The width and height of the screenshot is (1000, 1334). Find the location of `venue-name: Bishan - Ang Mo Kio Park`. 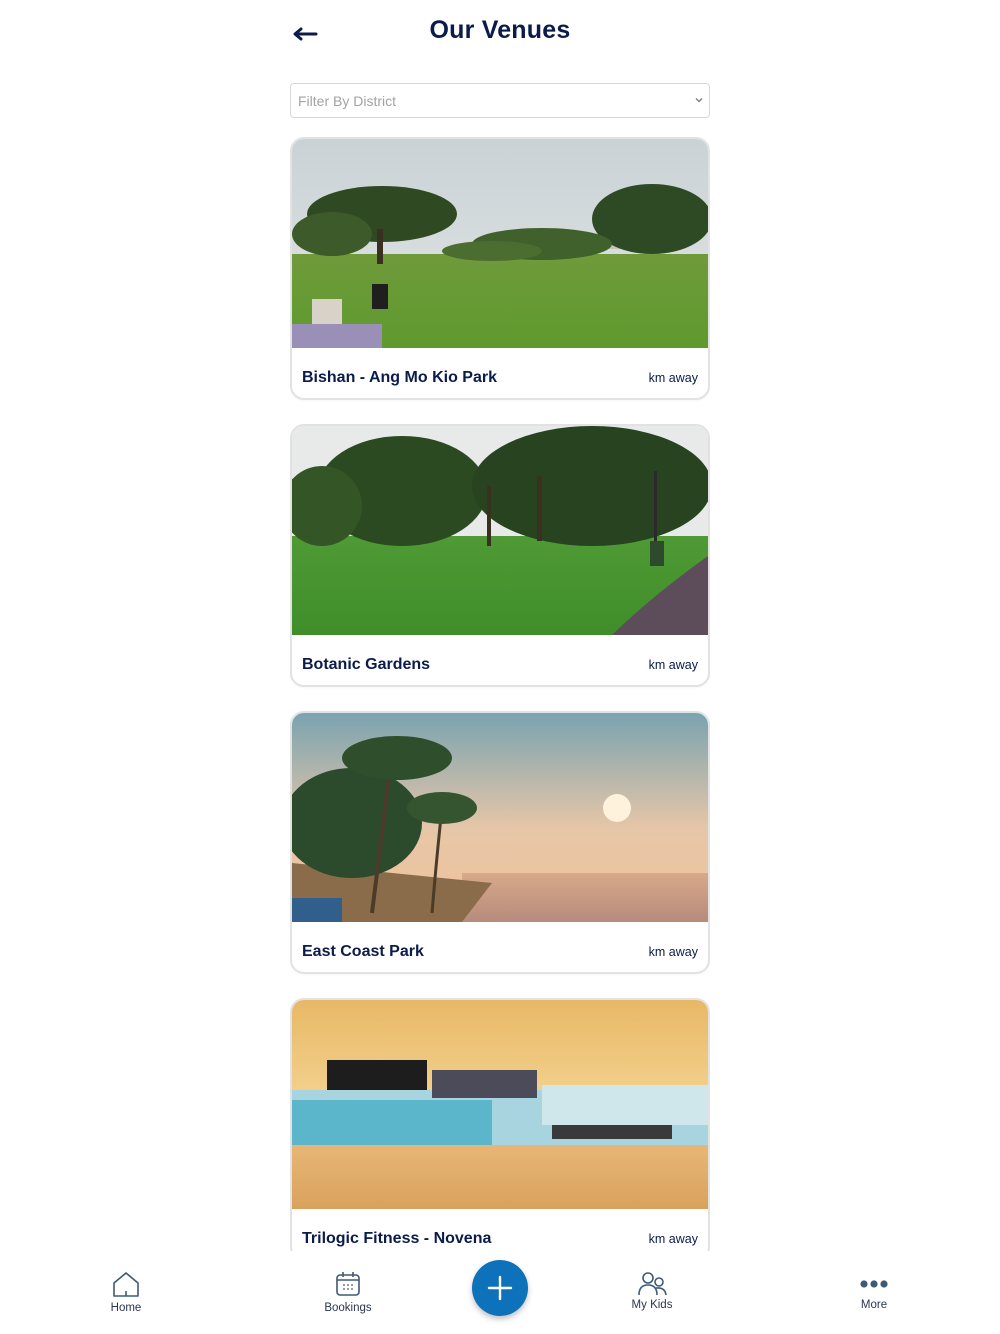

venue-name: Bishan - Ang Mo Kio Park is located at coordinates (399, 377).